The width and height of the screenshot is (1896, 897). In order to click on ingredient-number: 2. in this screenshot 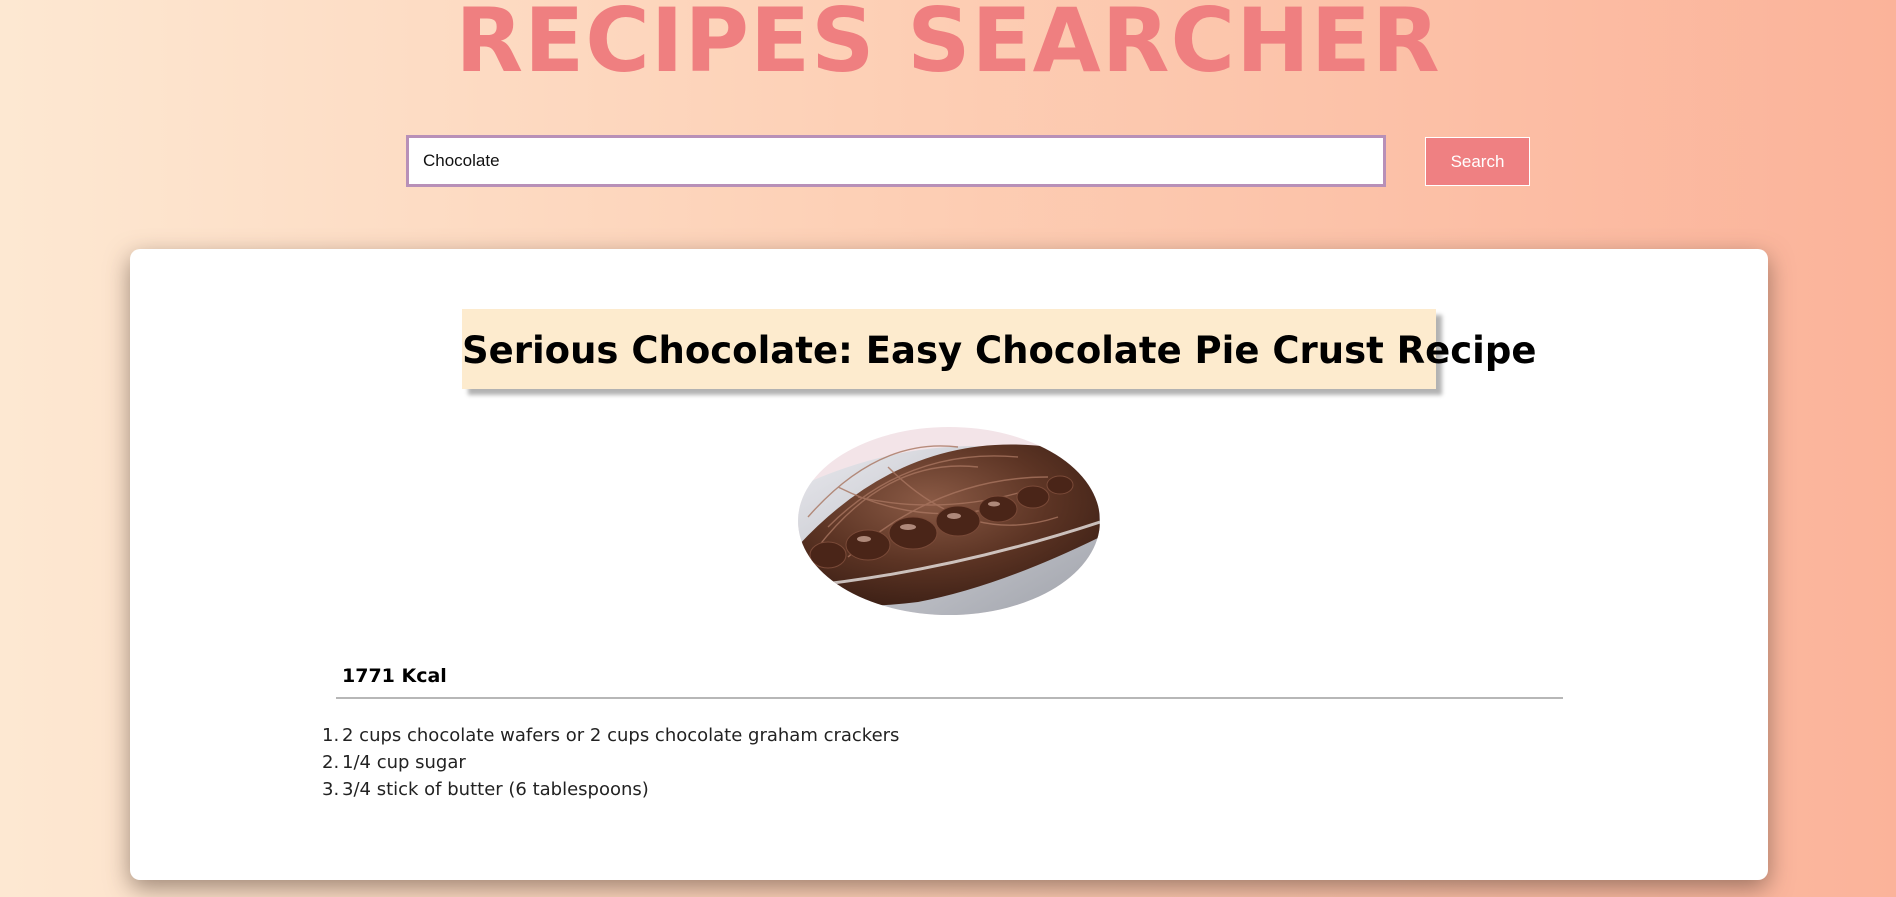, I will do `click(331, 762)`.